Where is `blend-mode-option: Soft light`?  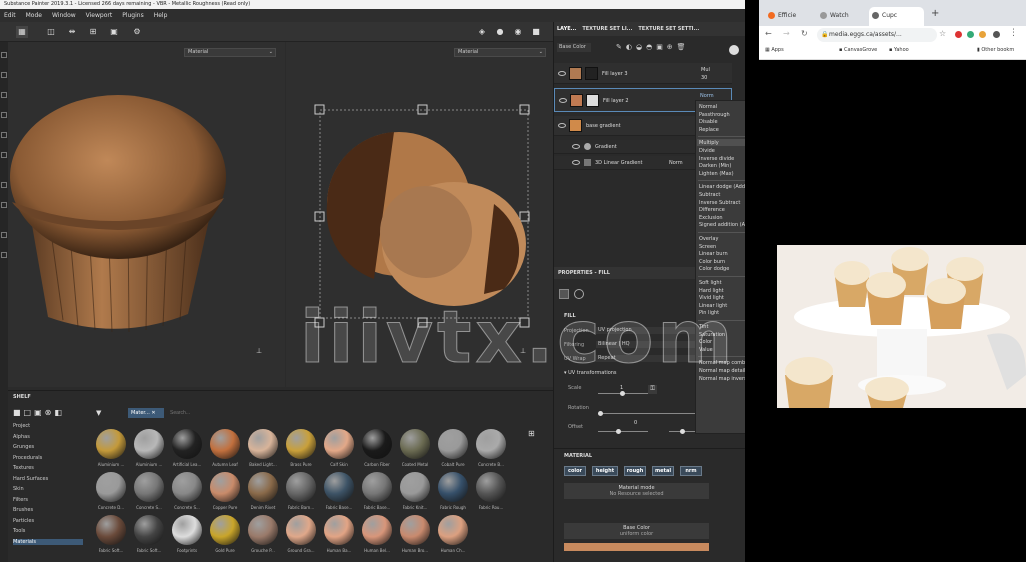
blend-mode-option: Soft light is located at coordinates (710, 283).